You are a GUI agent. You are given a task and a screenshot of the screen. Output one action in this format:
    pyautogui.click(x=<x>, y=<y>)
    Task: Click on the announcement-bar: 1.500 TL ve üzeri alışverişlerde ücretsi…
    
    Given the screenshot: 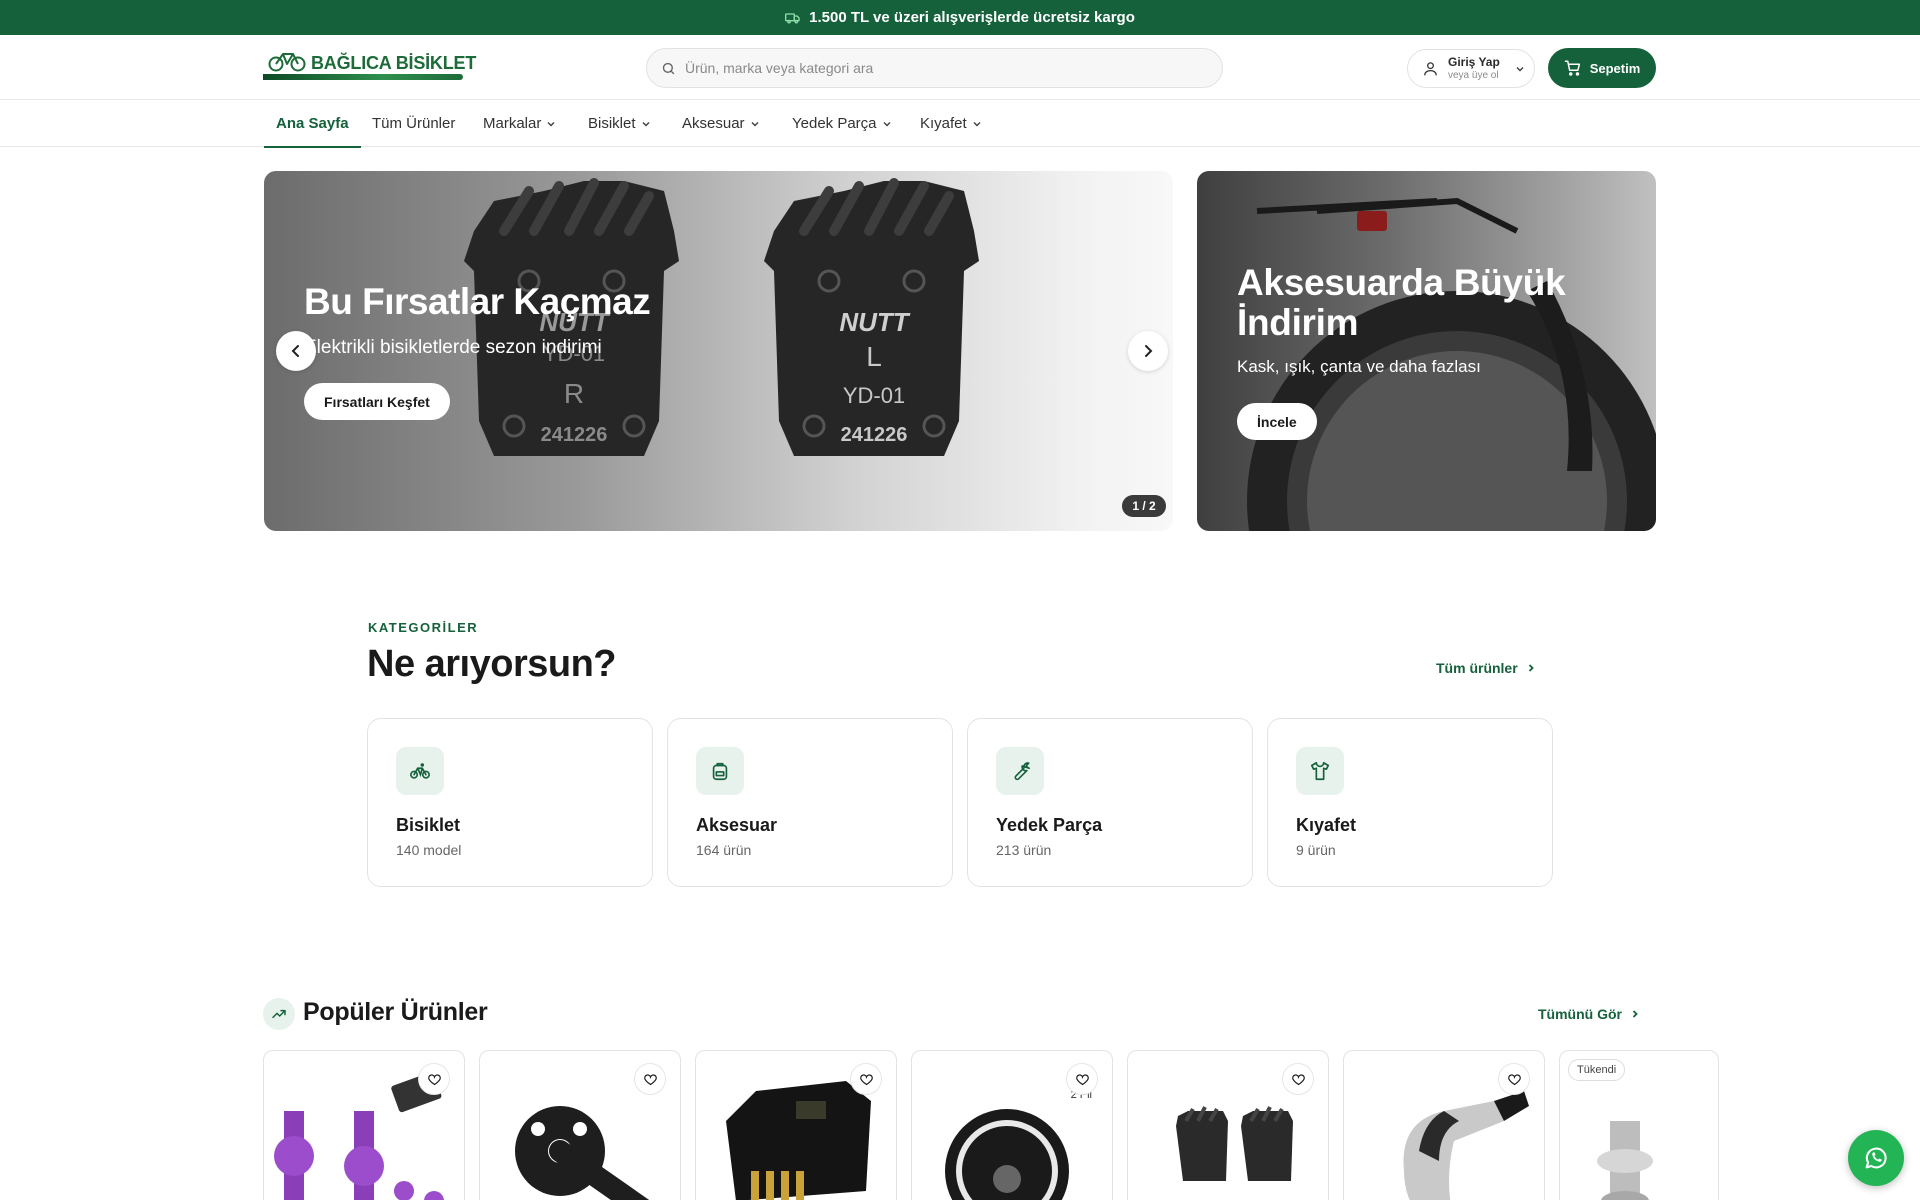 What is the action you would take?
    pyautogui.click(x=960, y=17)
    